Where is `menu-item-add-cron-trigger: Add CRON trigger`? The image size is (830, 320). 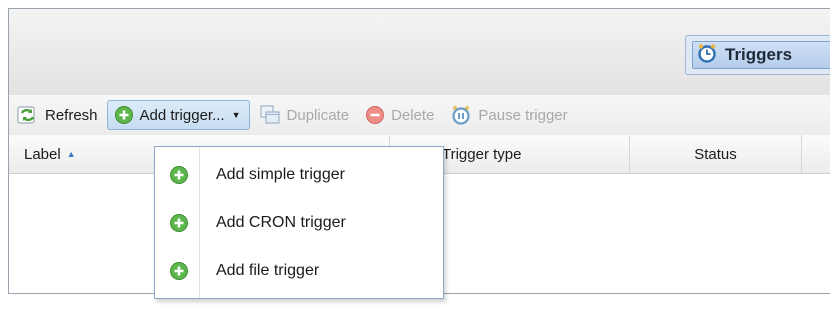
menu-item-add-cron-trigger: Add CRON trigger is located at coordinates (299, 223).